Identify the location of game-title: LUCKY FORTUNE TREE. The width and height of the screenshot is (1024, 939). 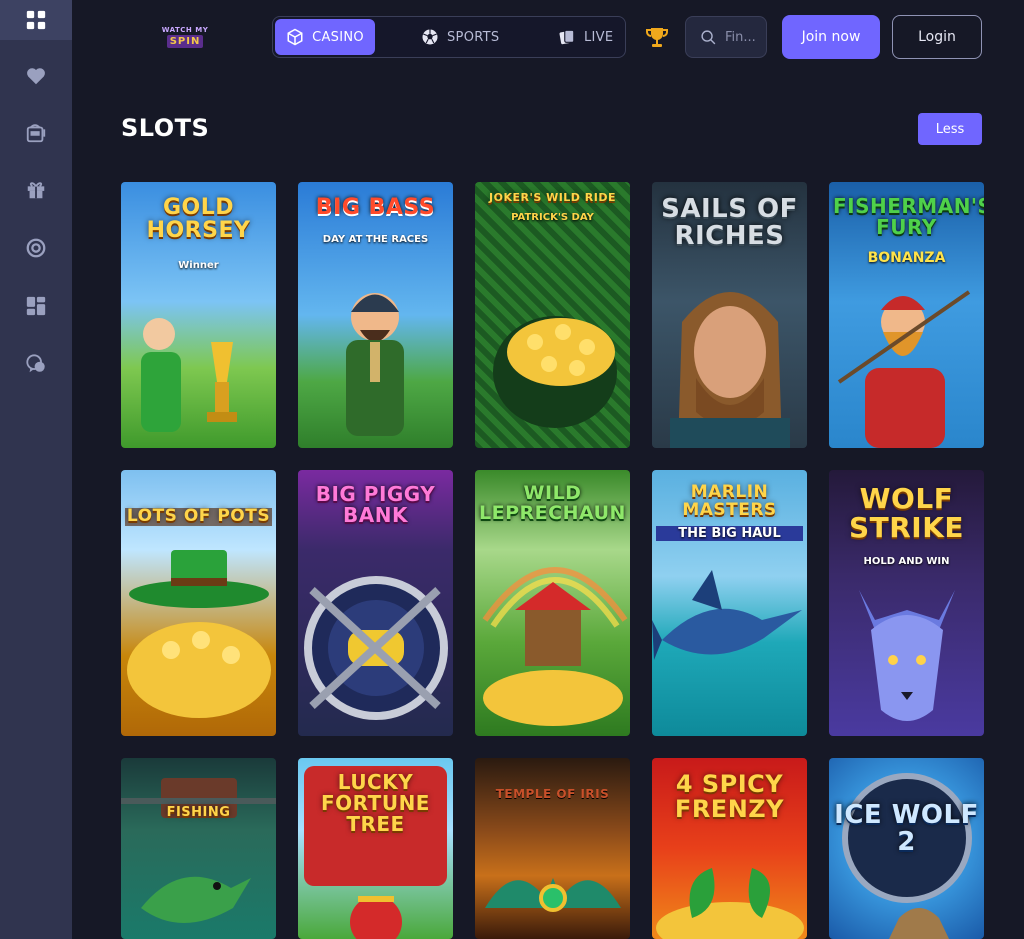
(375, 803).